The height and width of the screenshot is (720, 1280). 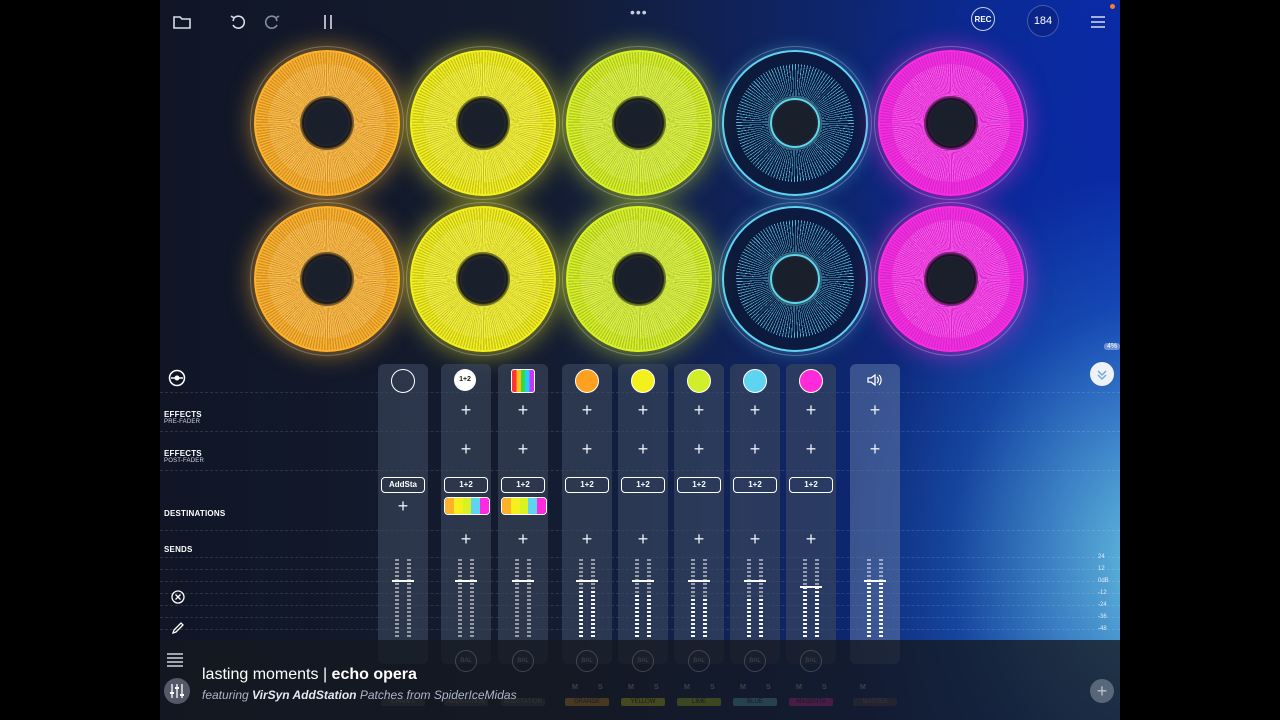 What do you see at coordinates (1112, 346) in the screenshot?
I see `cpu-percent-badge: 4%` at bounding box center [1112, 346].